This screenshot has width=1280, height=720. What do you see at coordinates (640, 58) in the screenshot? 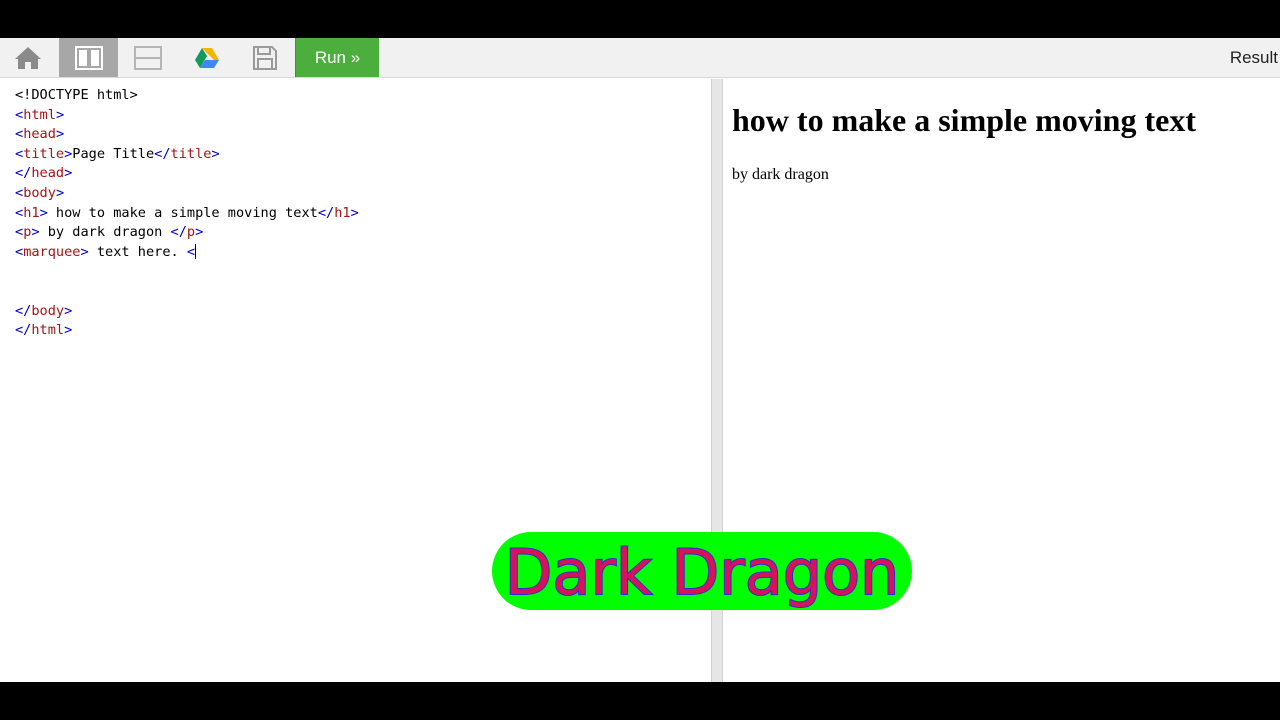
I see `toolbar: Run » Result` at bounding box center [640, 58].